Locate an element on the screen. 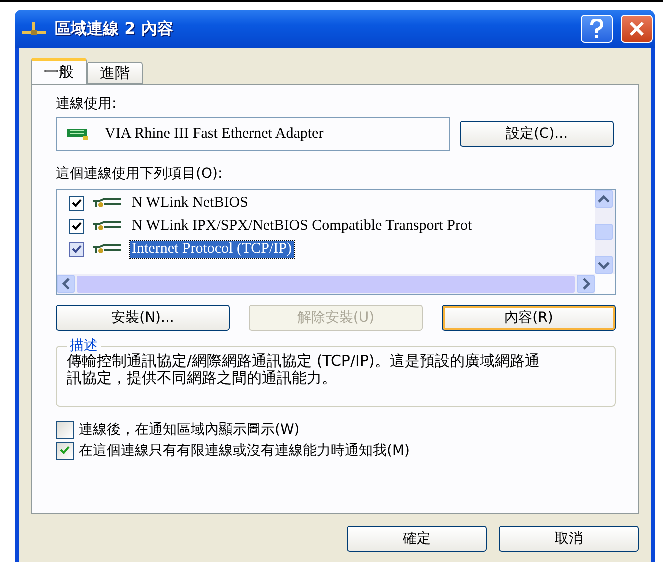 This screenshot has height=562, width=663. option-label: 在這個連線只有有限連線或沒有連線能力時通知我(M) is located at coordinates (244, 451).